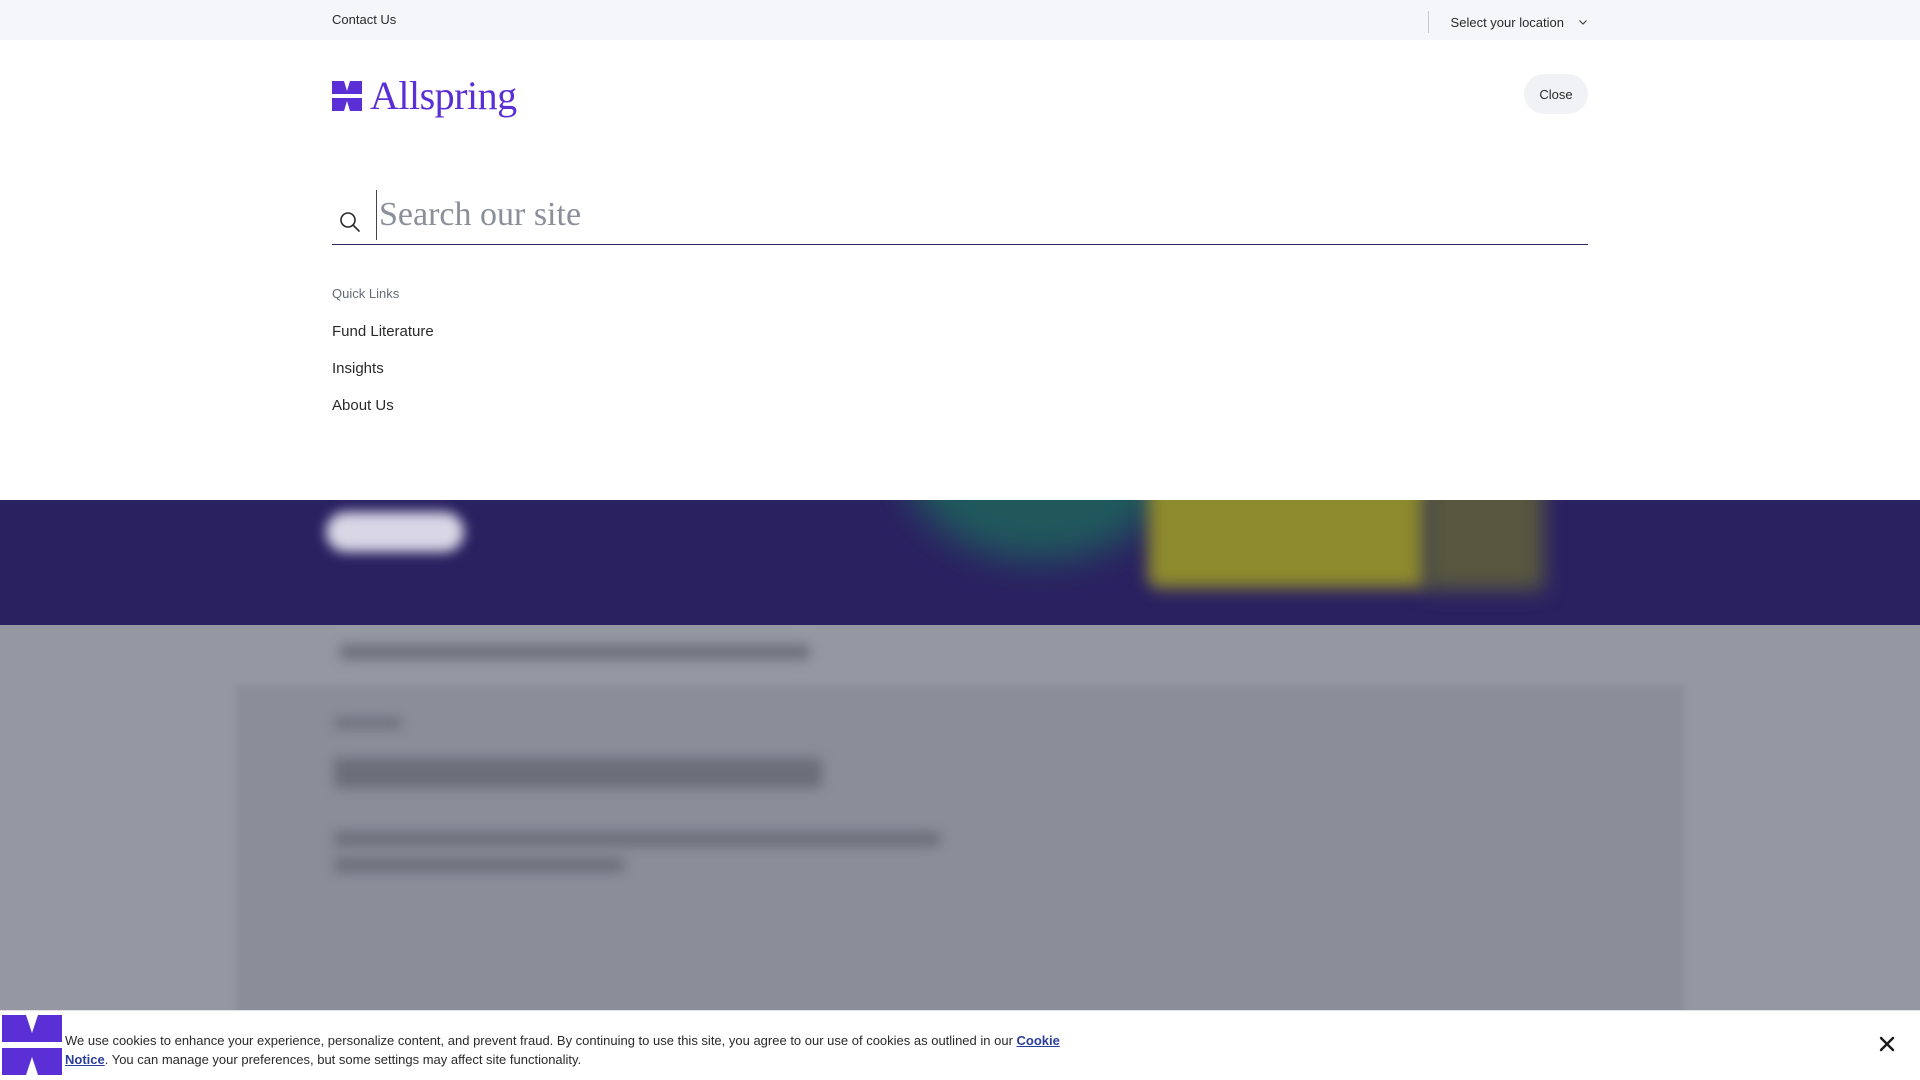  What do you see at coordinates (350, 222) in the screenshot?
I see `search-icon` at bounding box center [350, 222].